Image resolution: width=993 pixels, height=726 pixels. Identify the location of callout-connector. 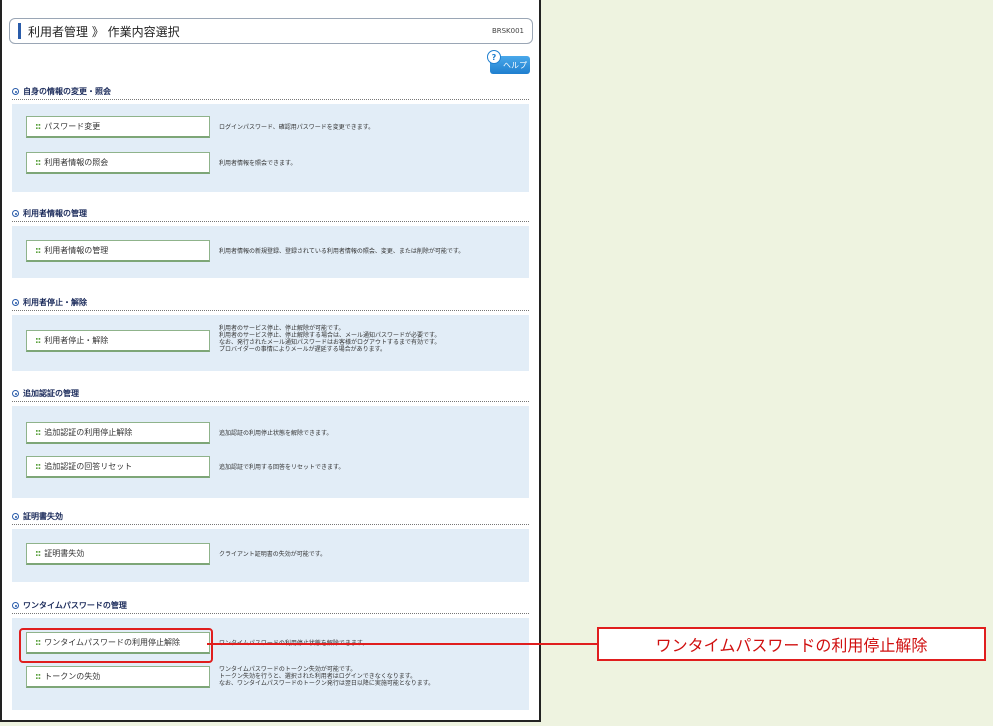
(402, 644).